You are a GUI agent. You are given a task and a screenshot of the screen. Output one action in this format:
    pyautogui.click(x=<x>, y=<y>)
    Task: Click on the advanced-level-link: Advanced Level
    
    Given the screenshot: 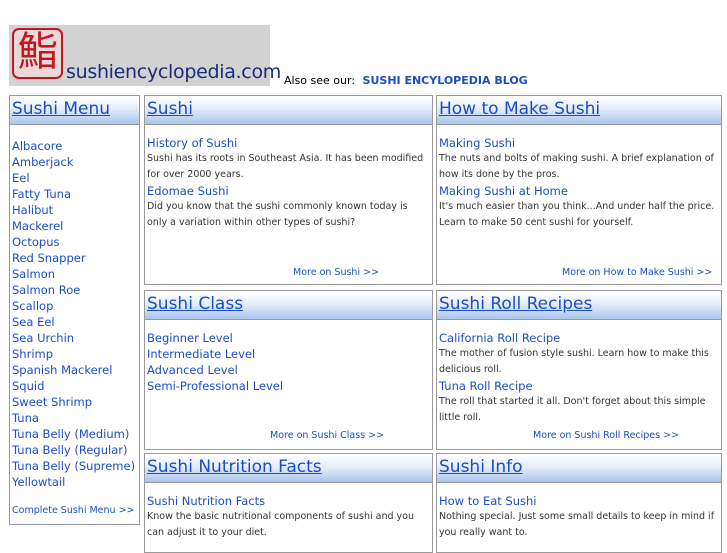 What is the action you would take?
    pyautogui.click(x=288, y=370)
    